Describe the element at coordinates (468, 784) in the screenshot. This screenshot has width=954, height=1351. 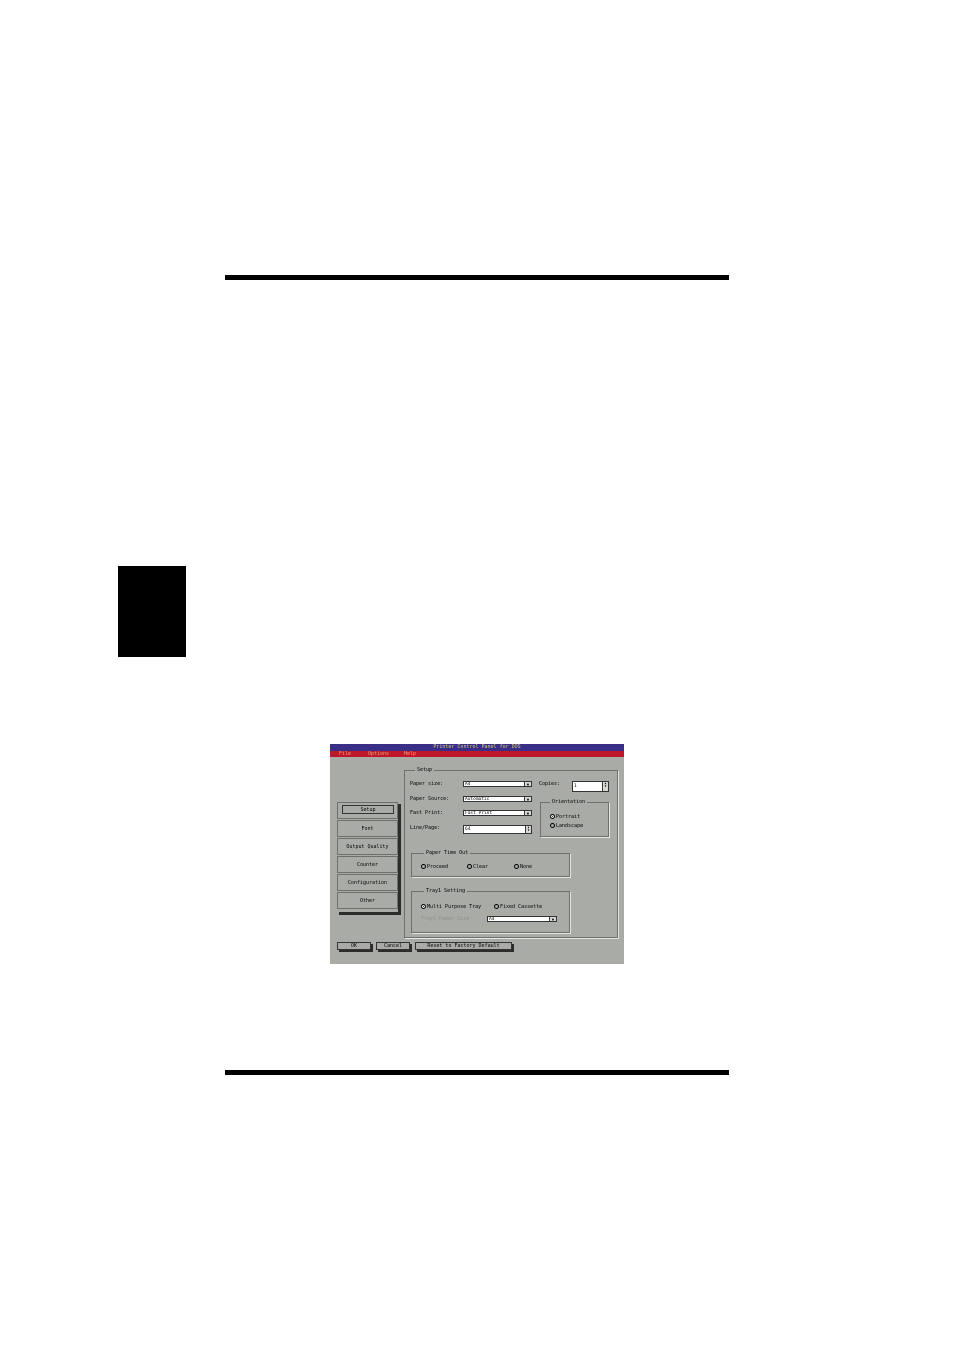
I see `paper-size-value: A4` at that location.